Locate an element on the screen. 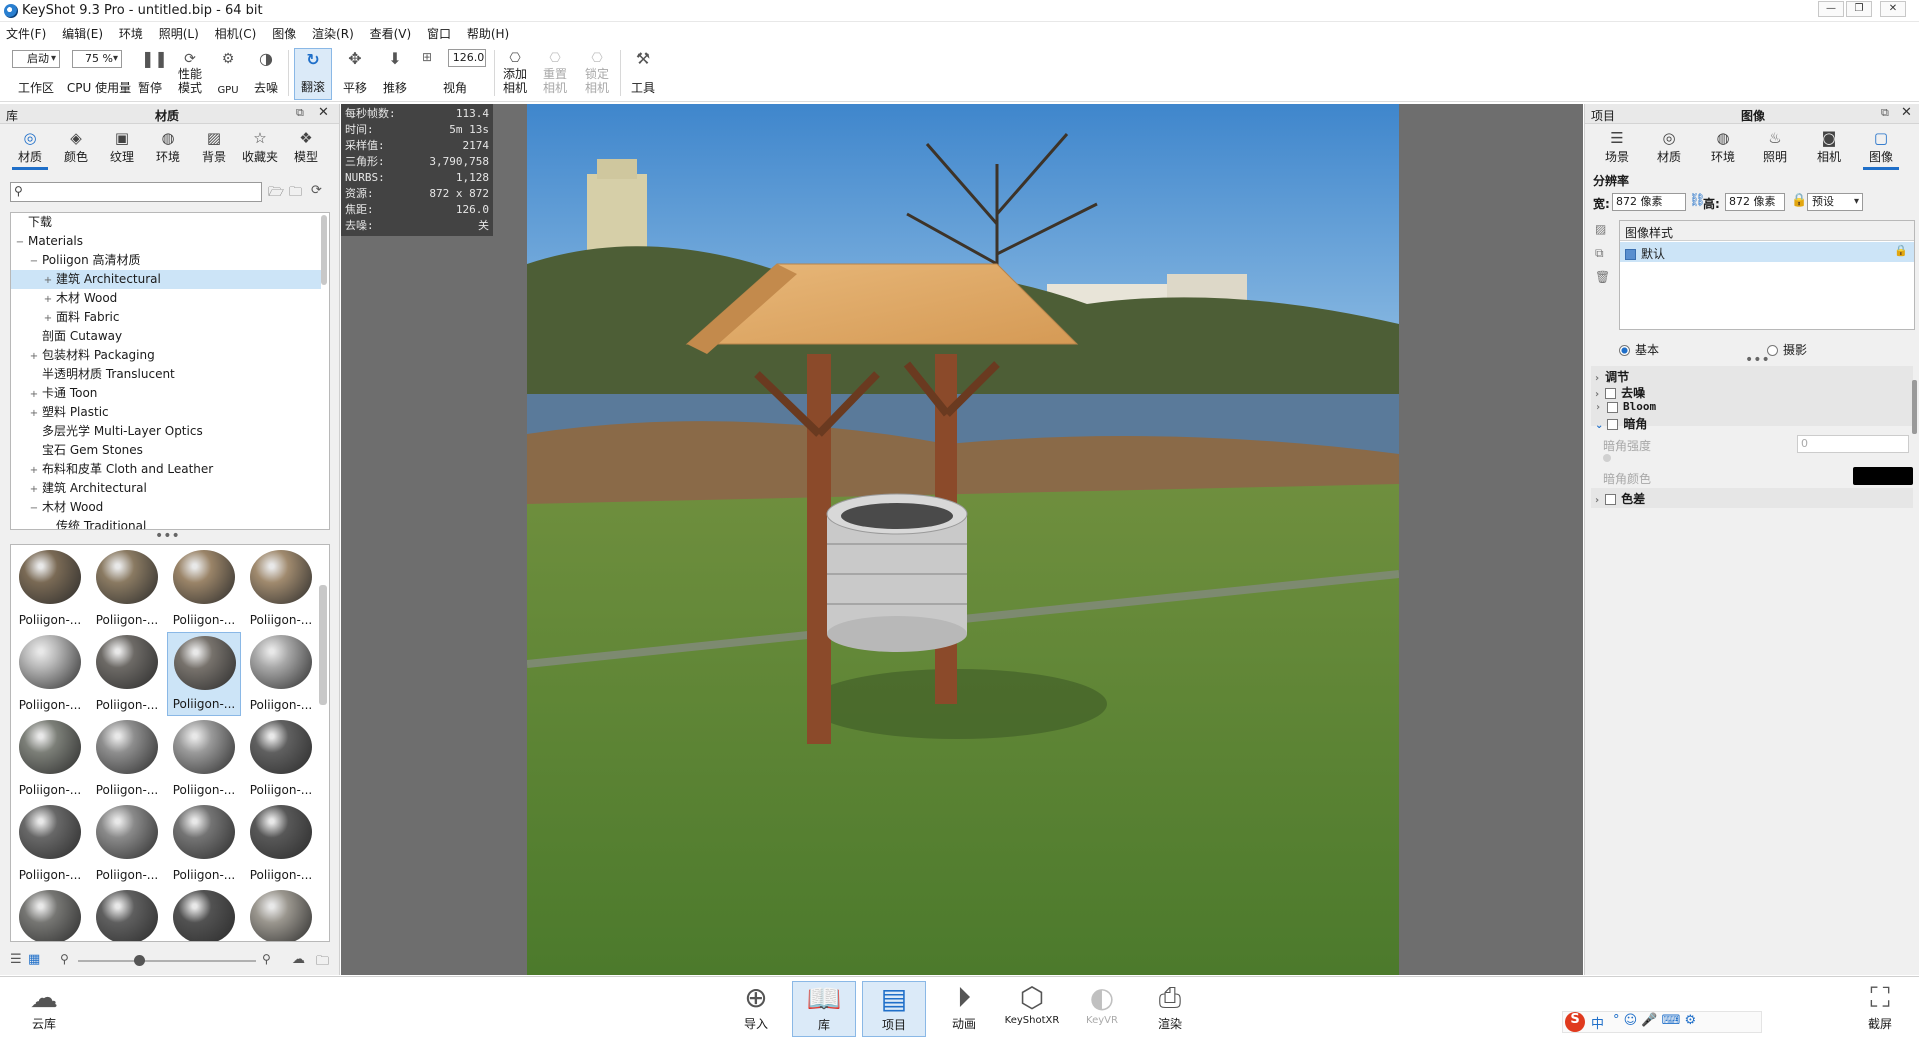  project-button: ▤ 项目 is located at coordinates (894, 1009).